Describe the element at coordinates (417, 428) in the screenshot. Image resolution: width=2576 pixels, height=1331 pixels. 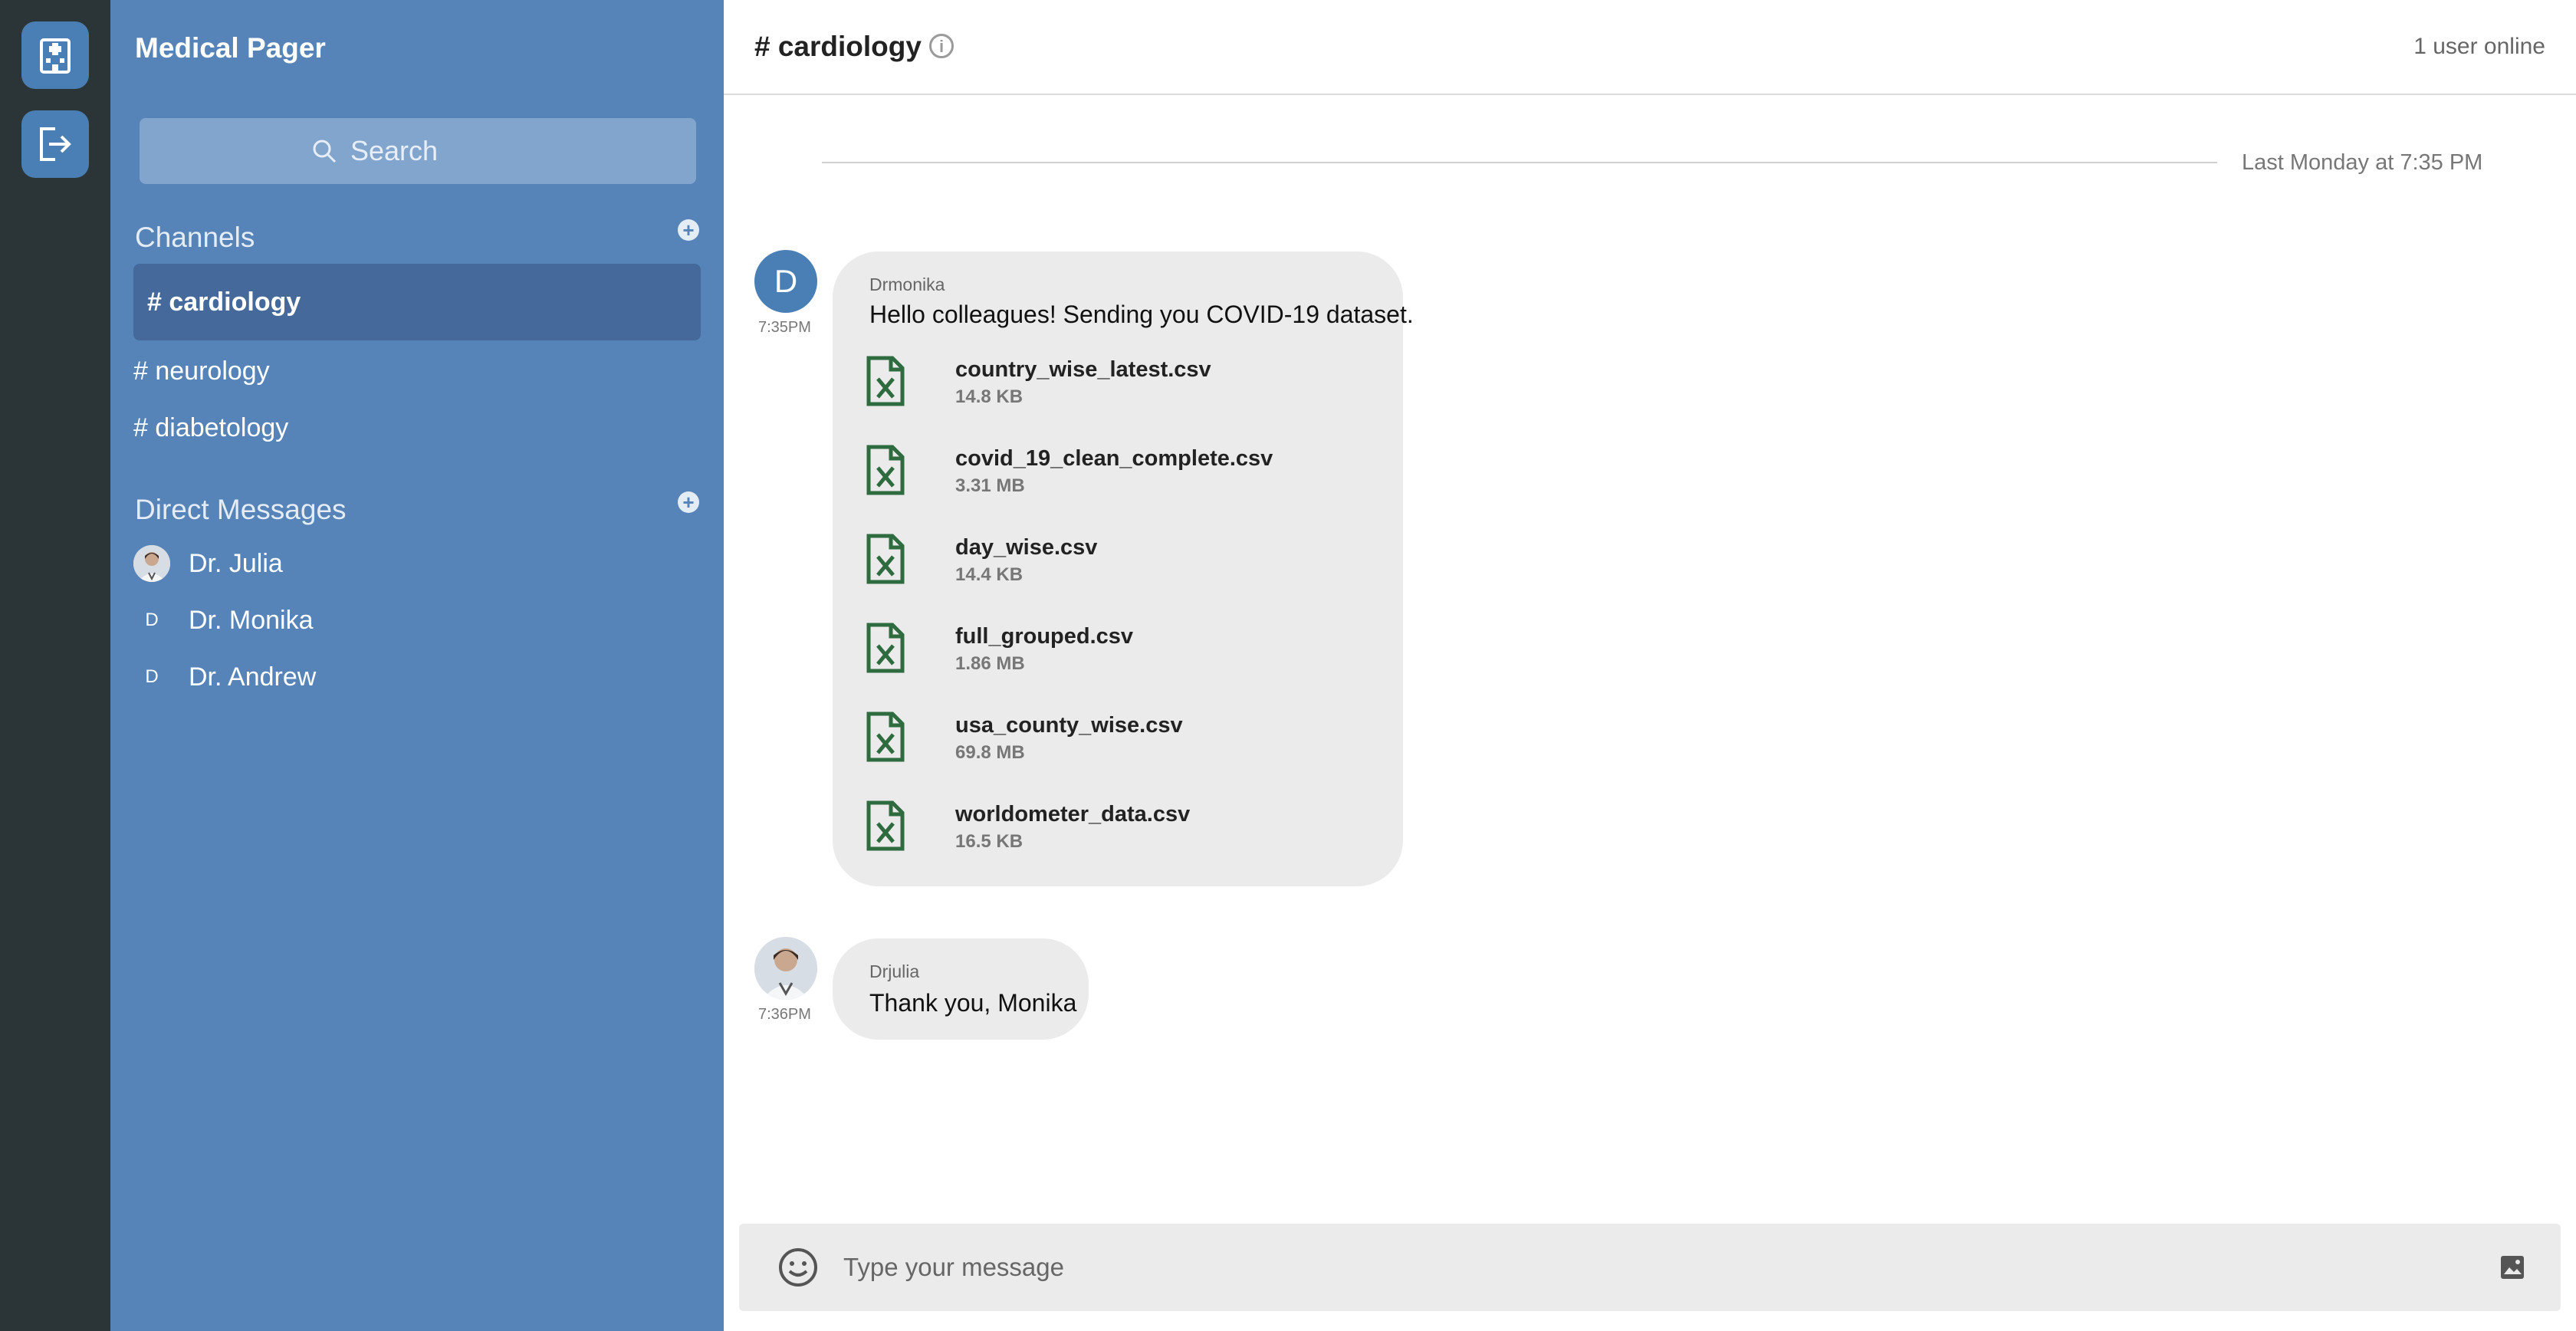
I see `channel-item-diabetology: # diabetology` at that location.